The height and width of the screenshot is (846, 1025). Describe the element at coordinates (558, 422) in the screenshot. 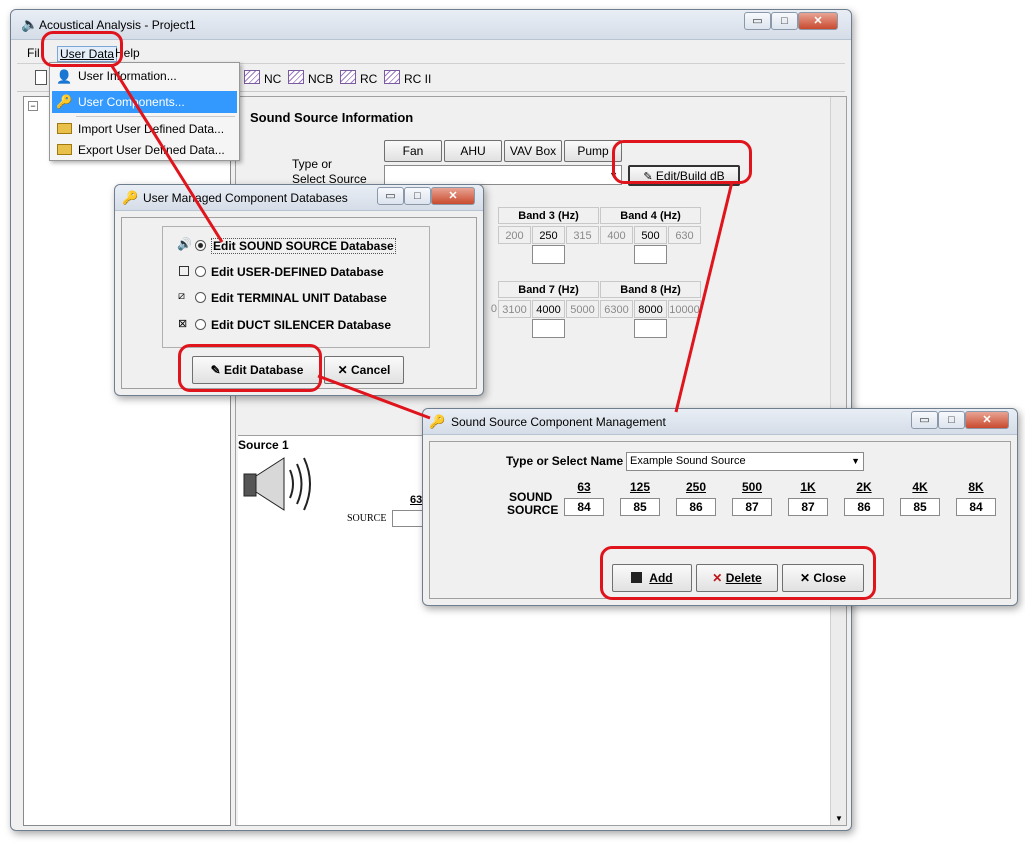

I see `component-dialog-title: Sound Source Component Management` at that location.